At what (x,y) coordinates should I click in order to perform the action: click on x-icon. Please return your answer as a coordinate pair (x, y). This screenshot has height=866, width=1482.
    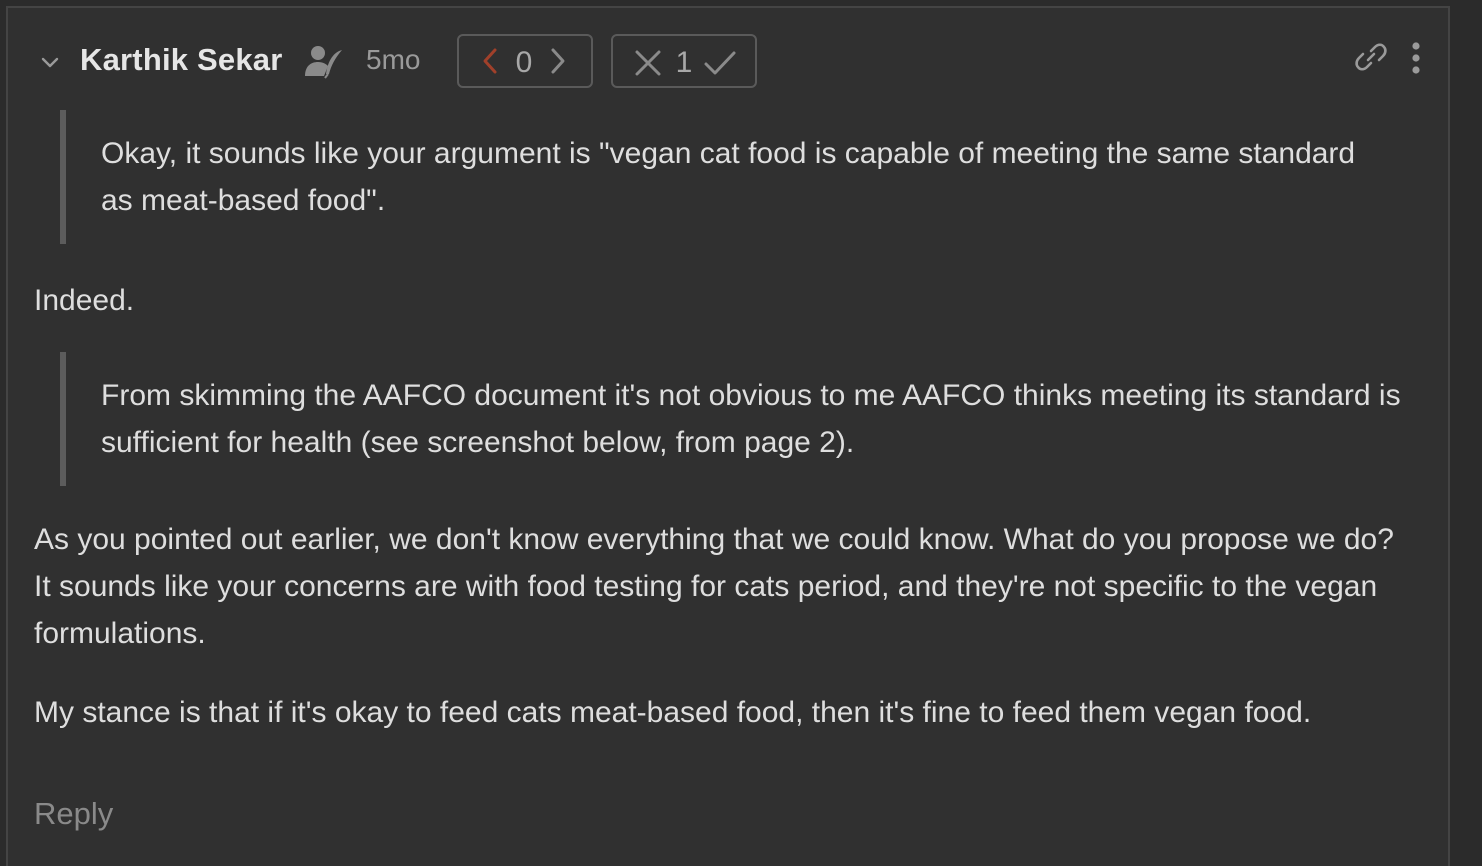
    Looking at the image, I should click on (648, 63).